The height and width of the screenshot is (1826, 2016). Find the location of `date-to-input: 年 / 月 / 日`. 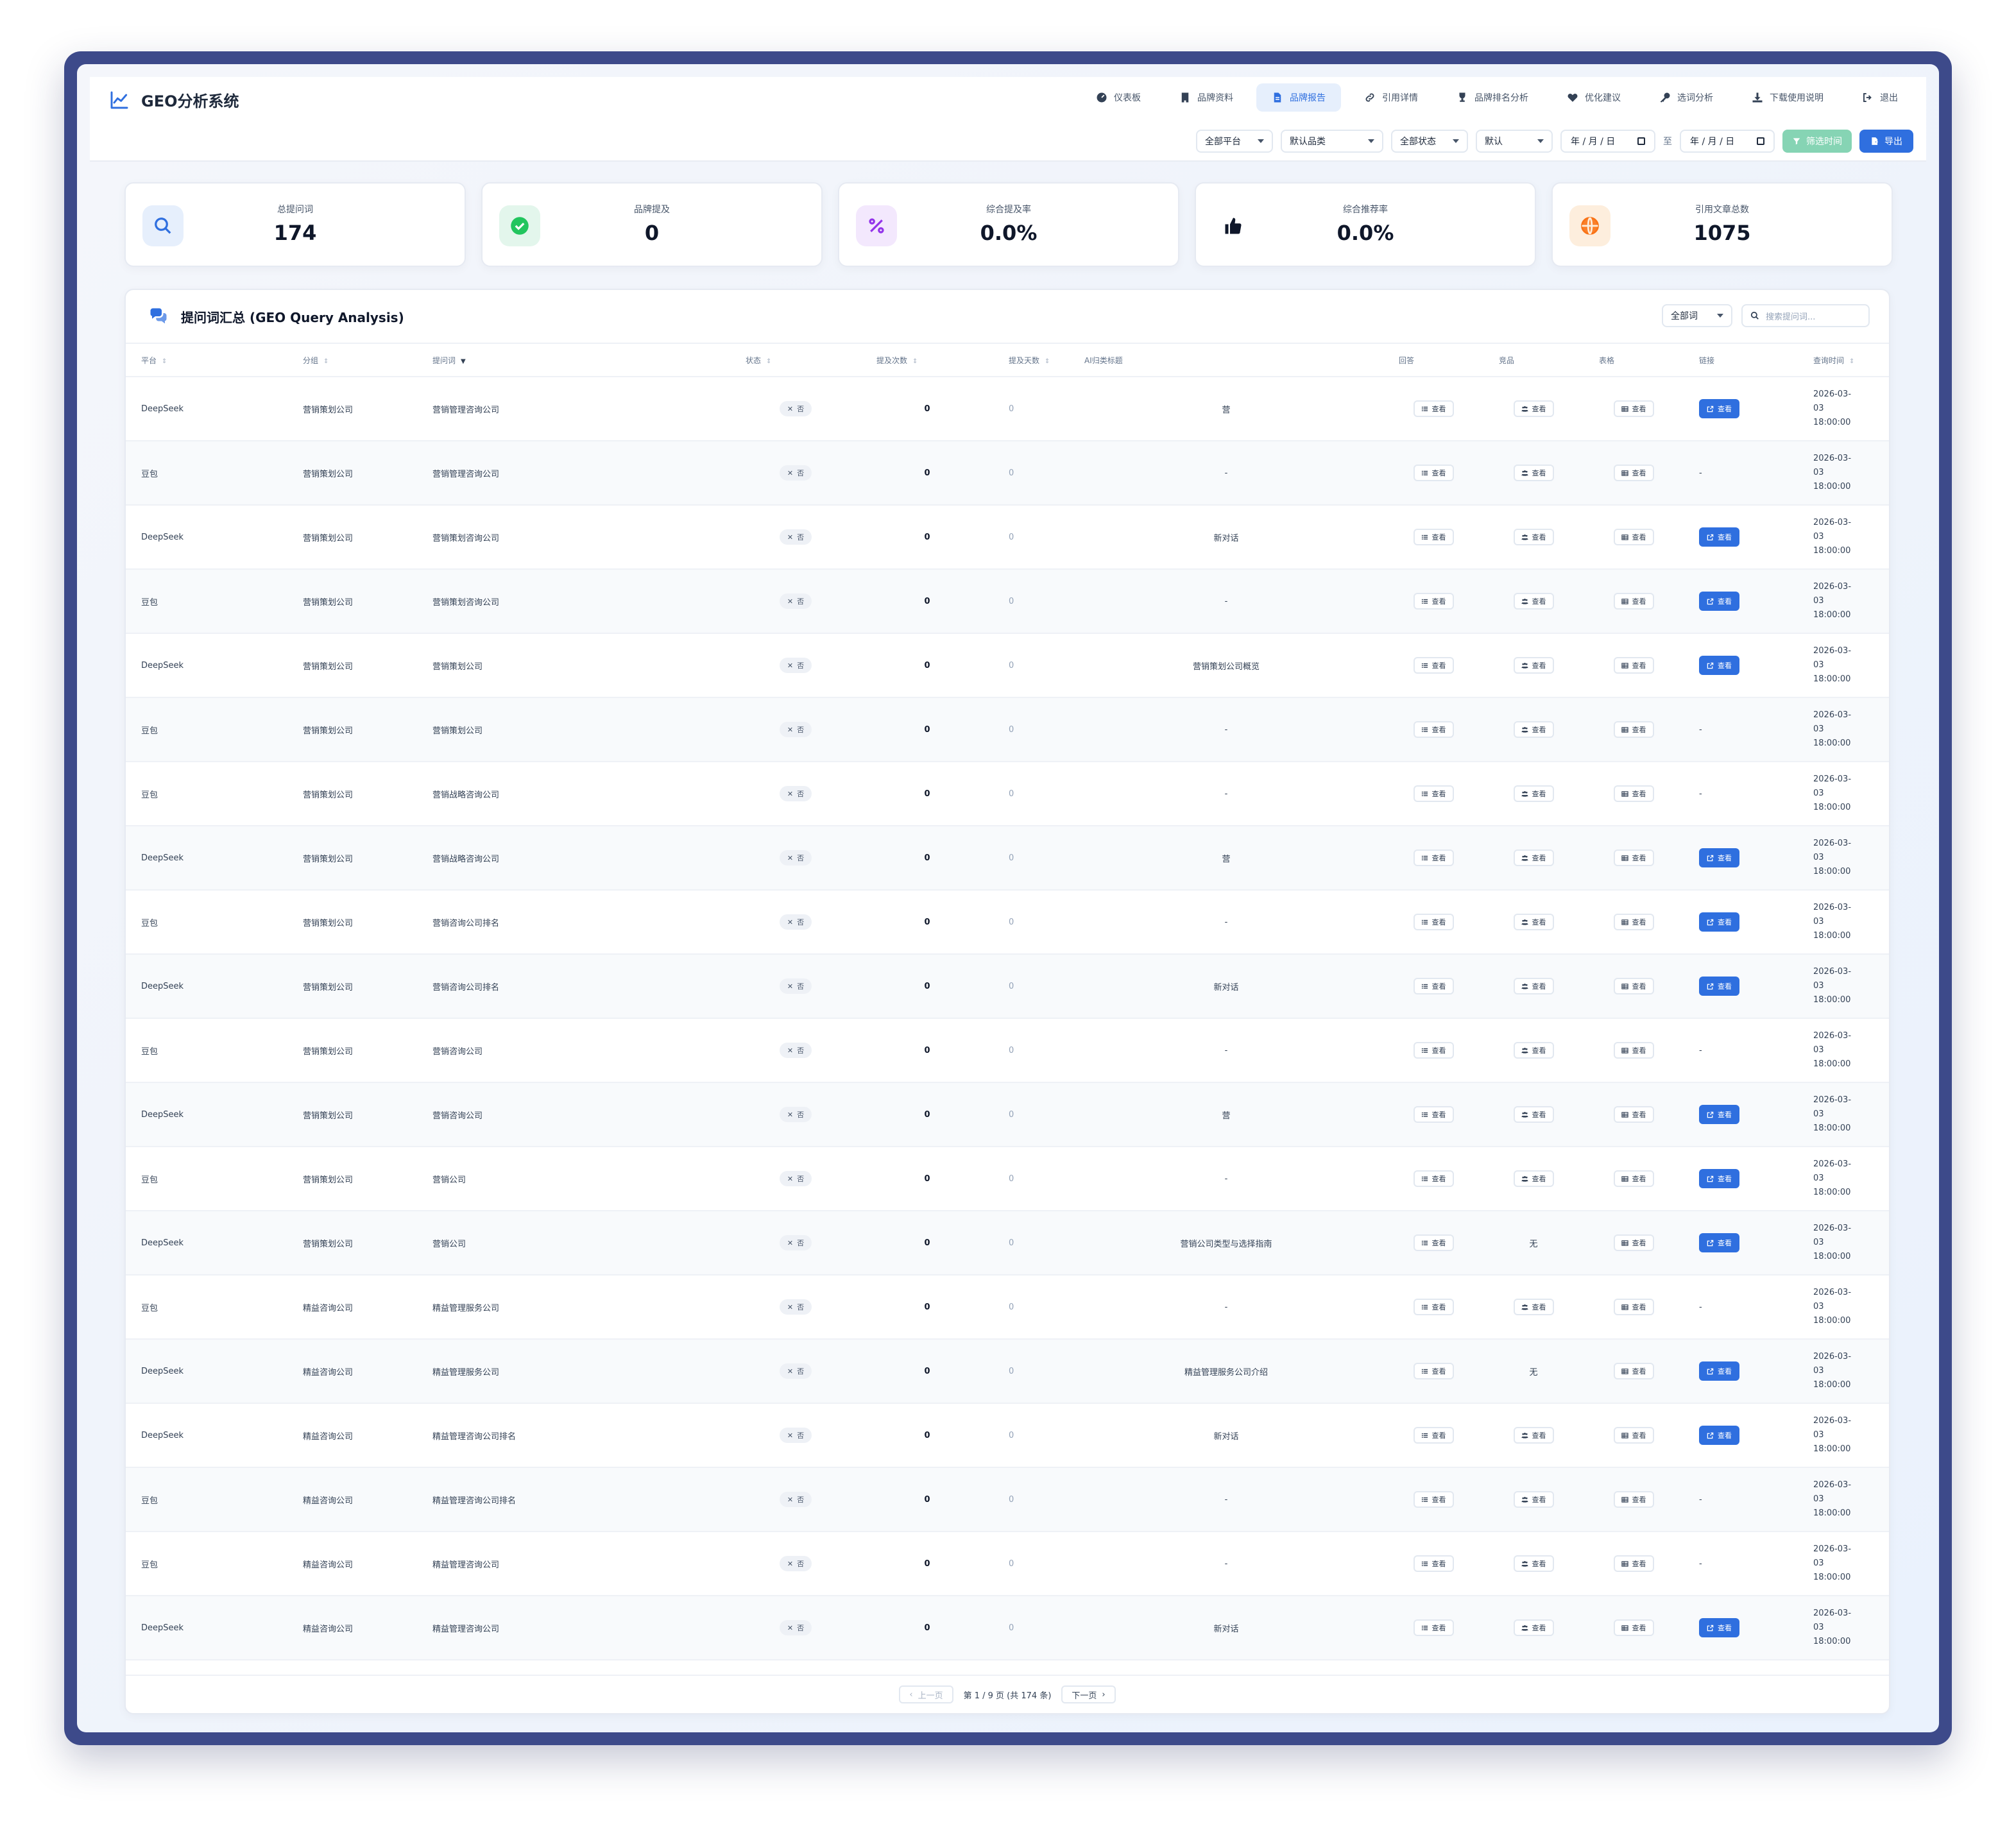

date-to-input: 年 / 月 / 日 is located at coordinates (1727, 141).